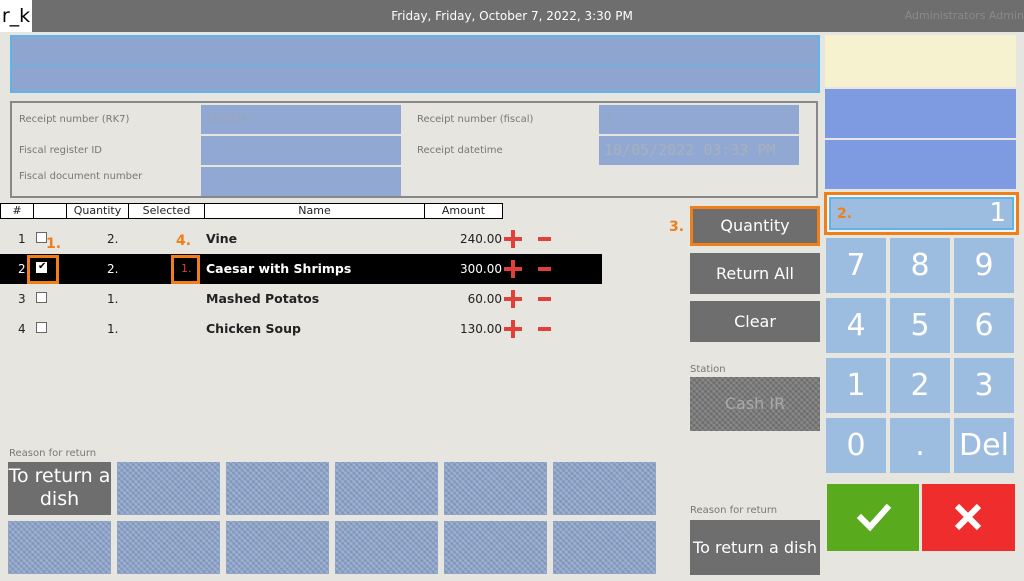 Image resolution: width=1024 pixels, height=581 pixels. Describe the element at coordinates (481, 239) in the screenshot. I see `row-amount: 240.00` at that location.